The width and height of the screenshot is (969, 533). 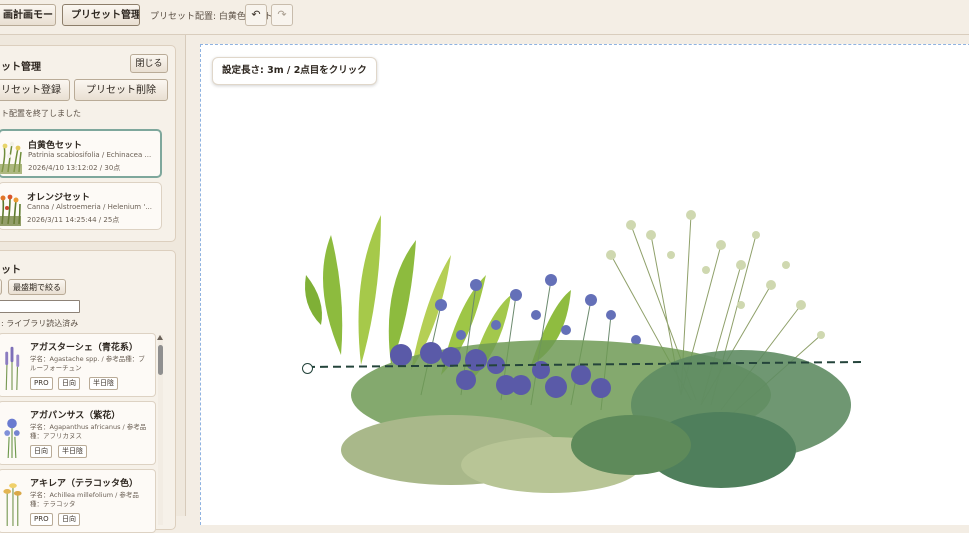 I want to click on preset-meta: 2026/4/10 13:12:02 / 30点, so click(x=74, y=168).